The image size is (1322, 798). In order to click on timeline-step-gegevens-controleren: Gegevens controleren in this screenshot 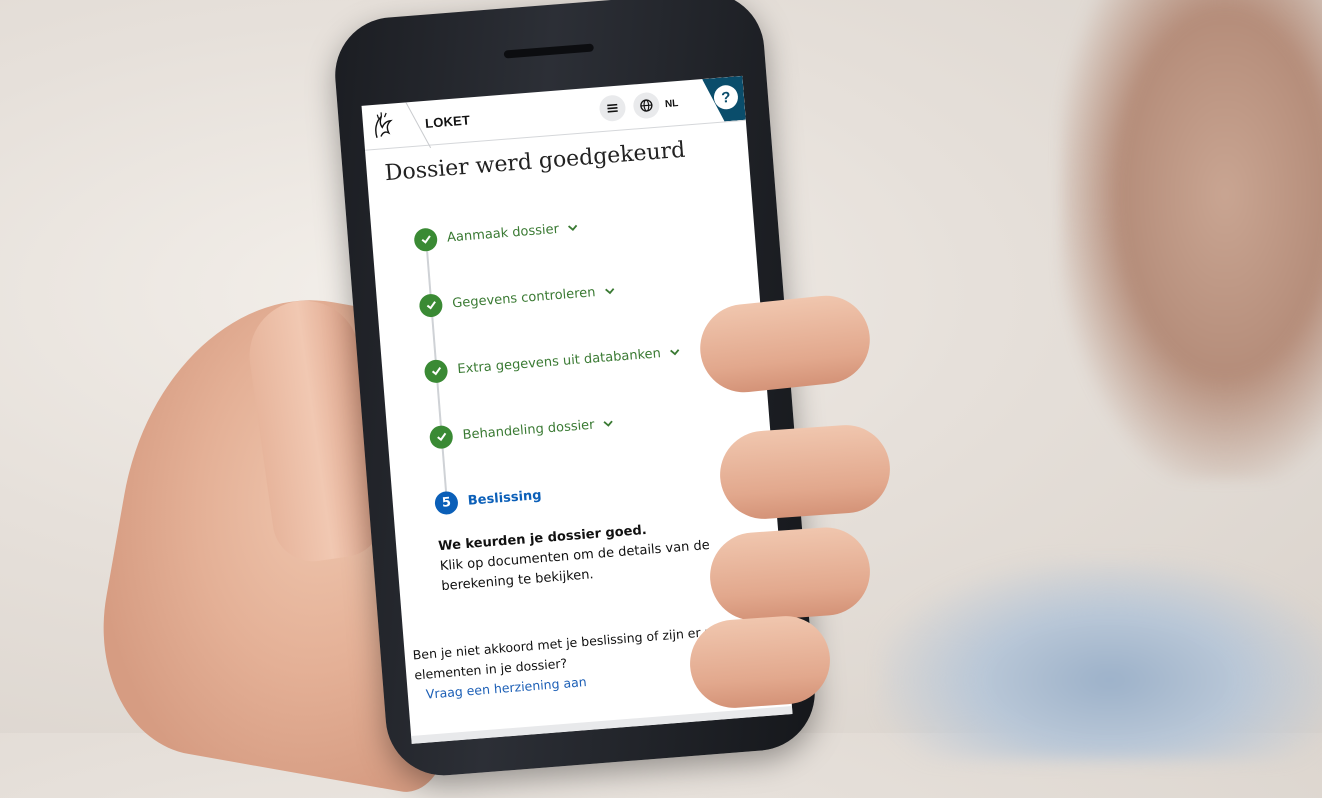, I will do `click(588, 292)`.